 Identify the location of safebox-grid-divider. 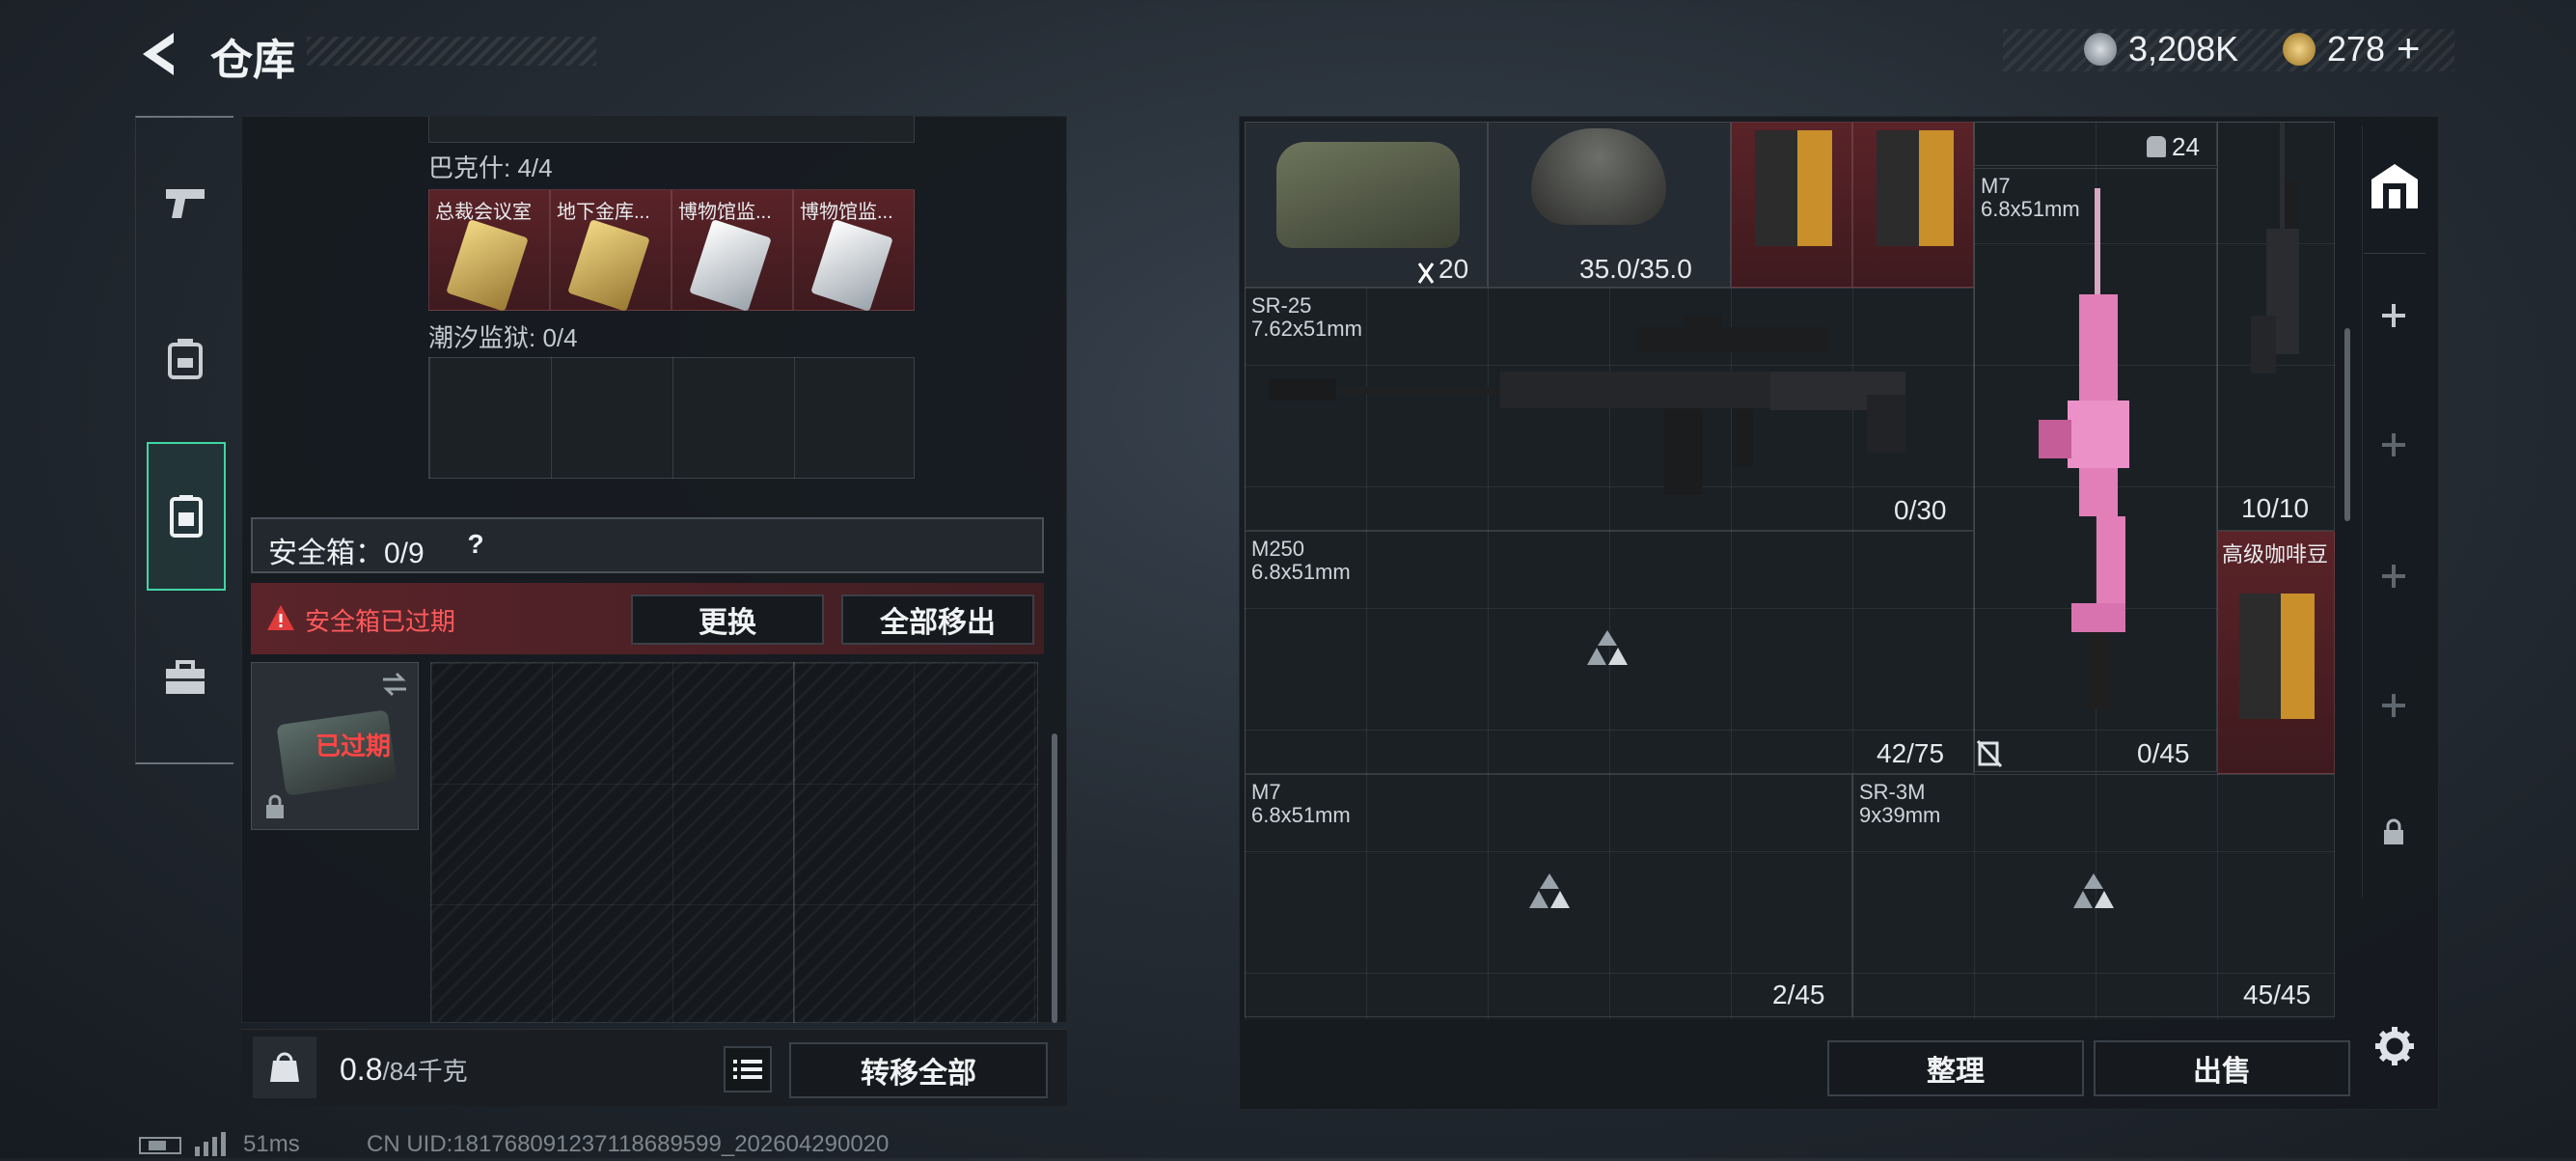
(794, 842).